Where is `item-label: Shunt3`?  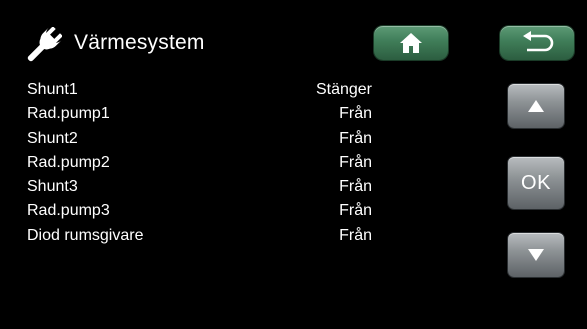
item-label: Shunt3 is located at coordinates (52, 187).